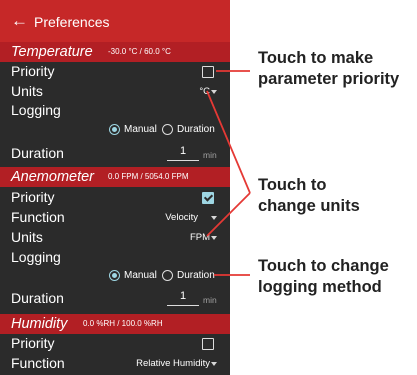  What do you see at coordinates (115, 154) in the screenshot?
I see `temperature-duration-row: Duration 1 min` at bounding box center [115, 154].